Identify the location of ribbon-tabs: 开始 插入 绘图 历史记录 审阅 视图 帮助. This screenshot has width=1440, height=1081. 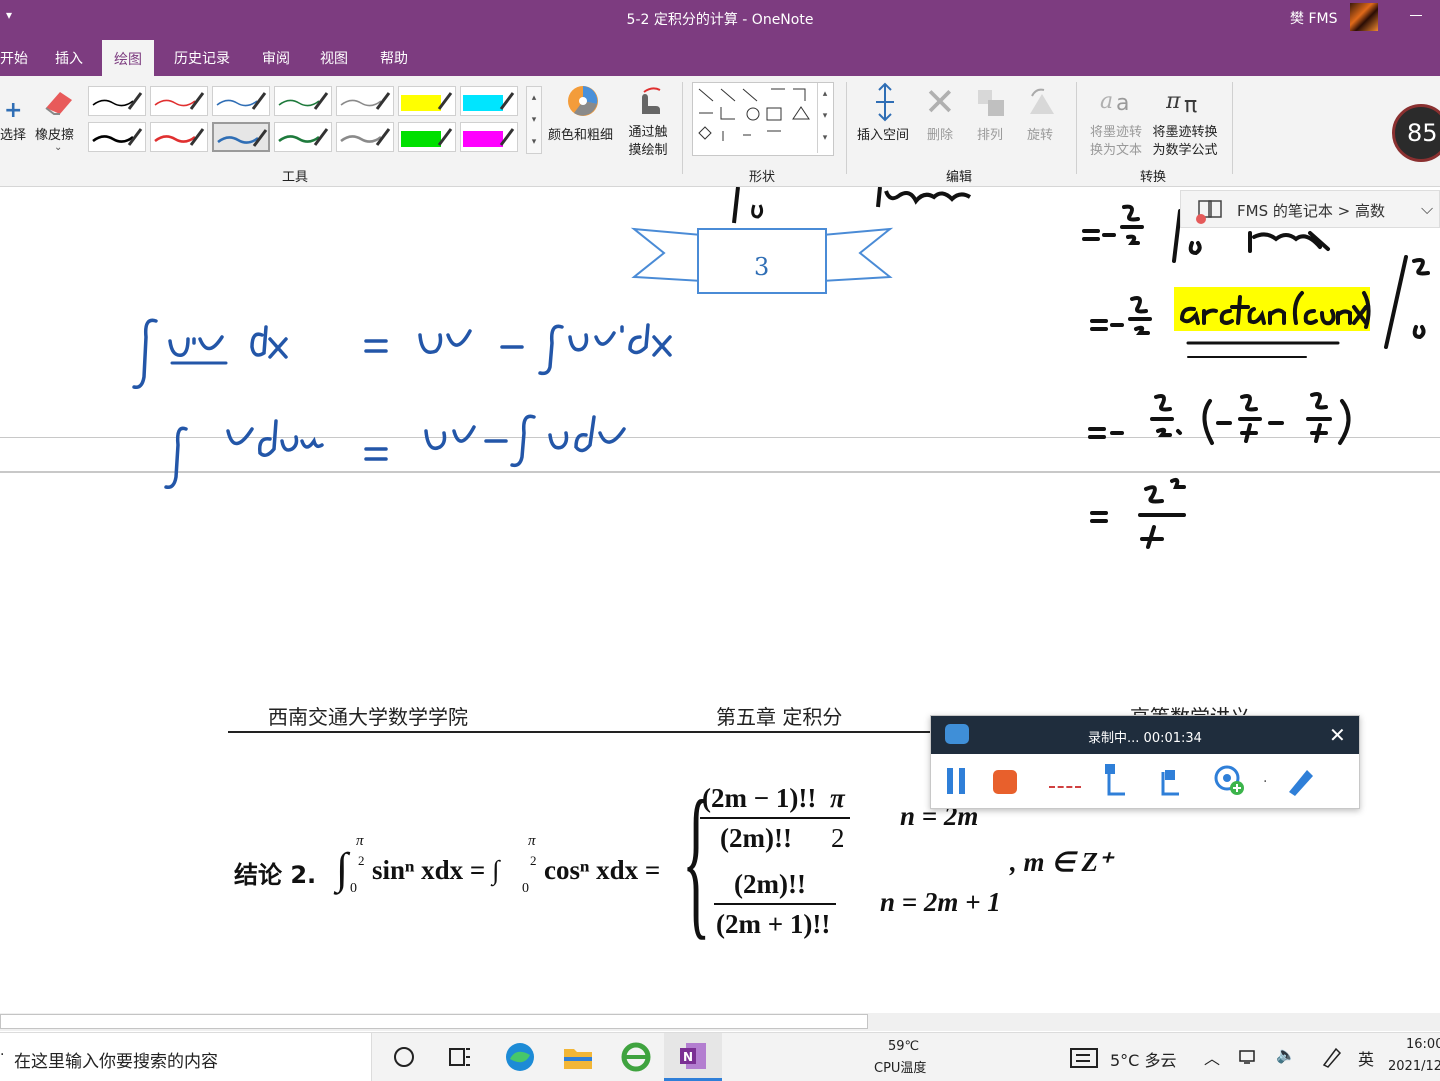
(720, 56).